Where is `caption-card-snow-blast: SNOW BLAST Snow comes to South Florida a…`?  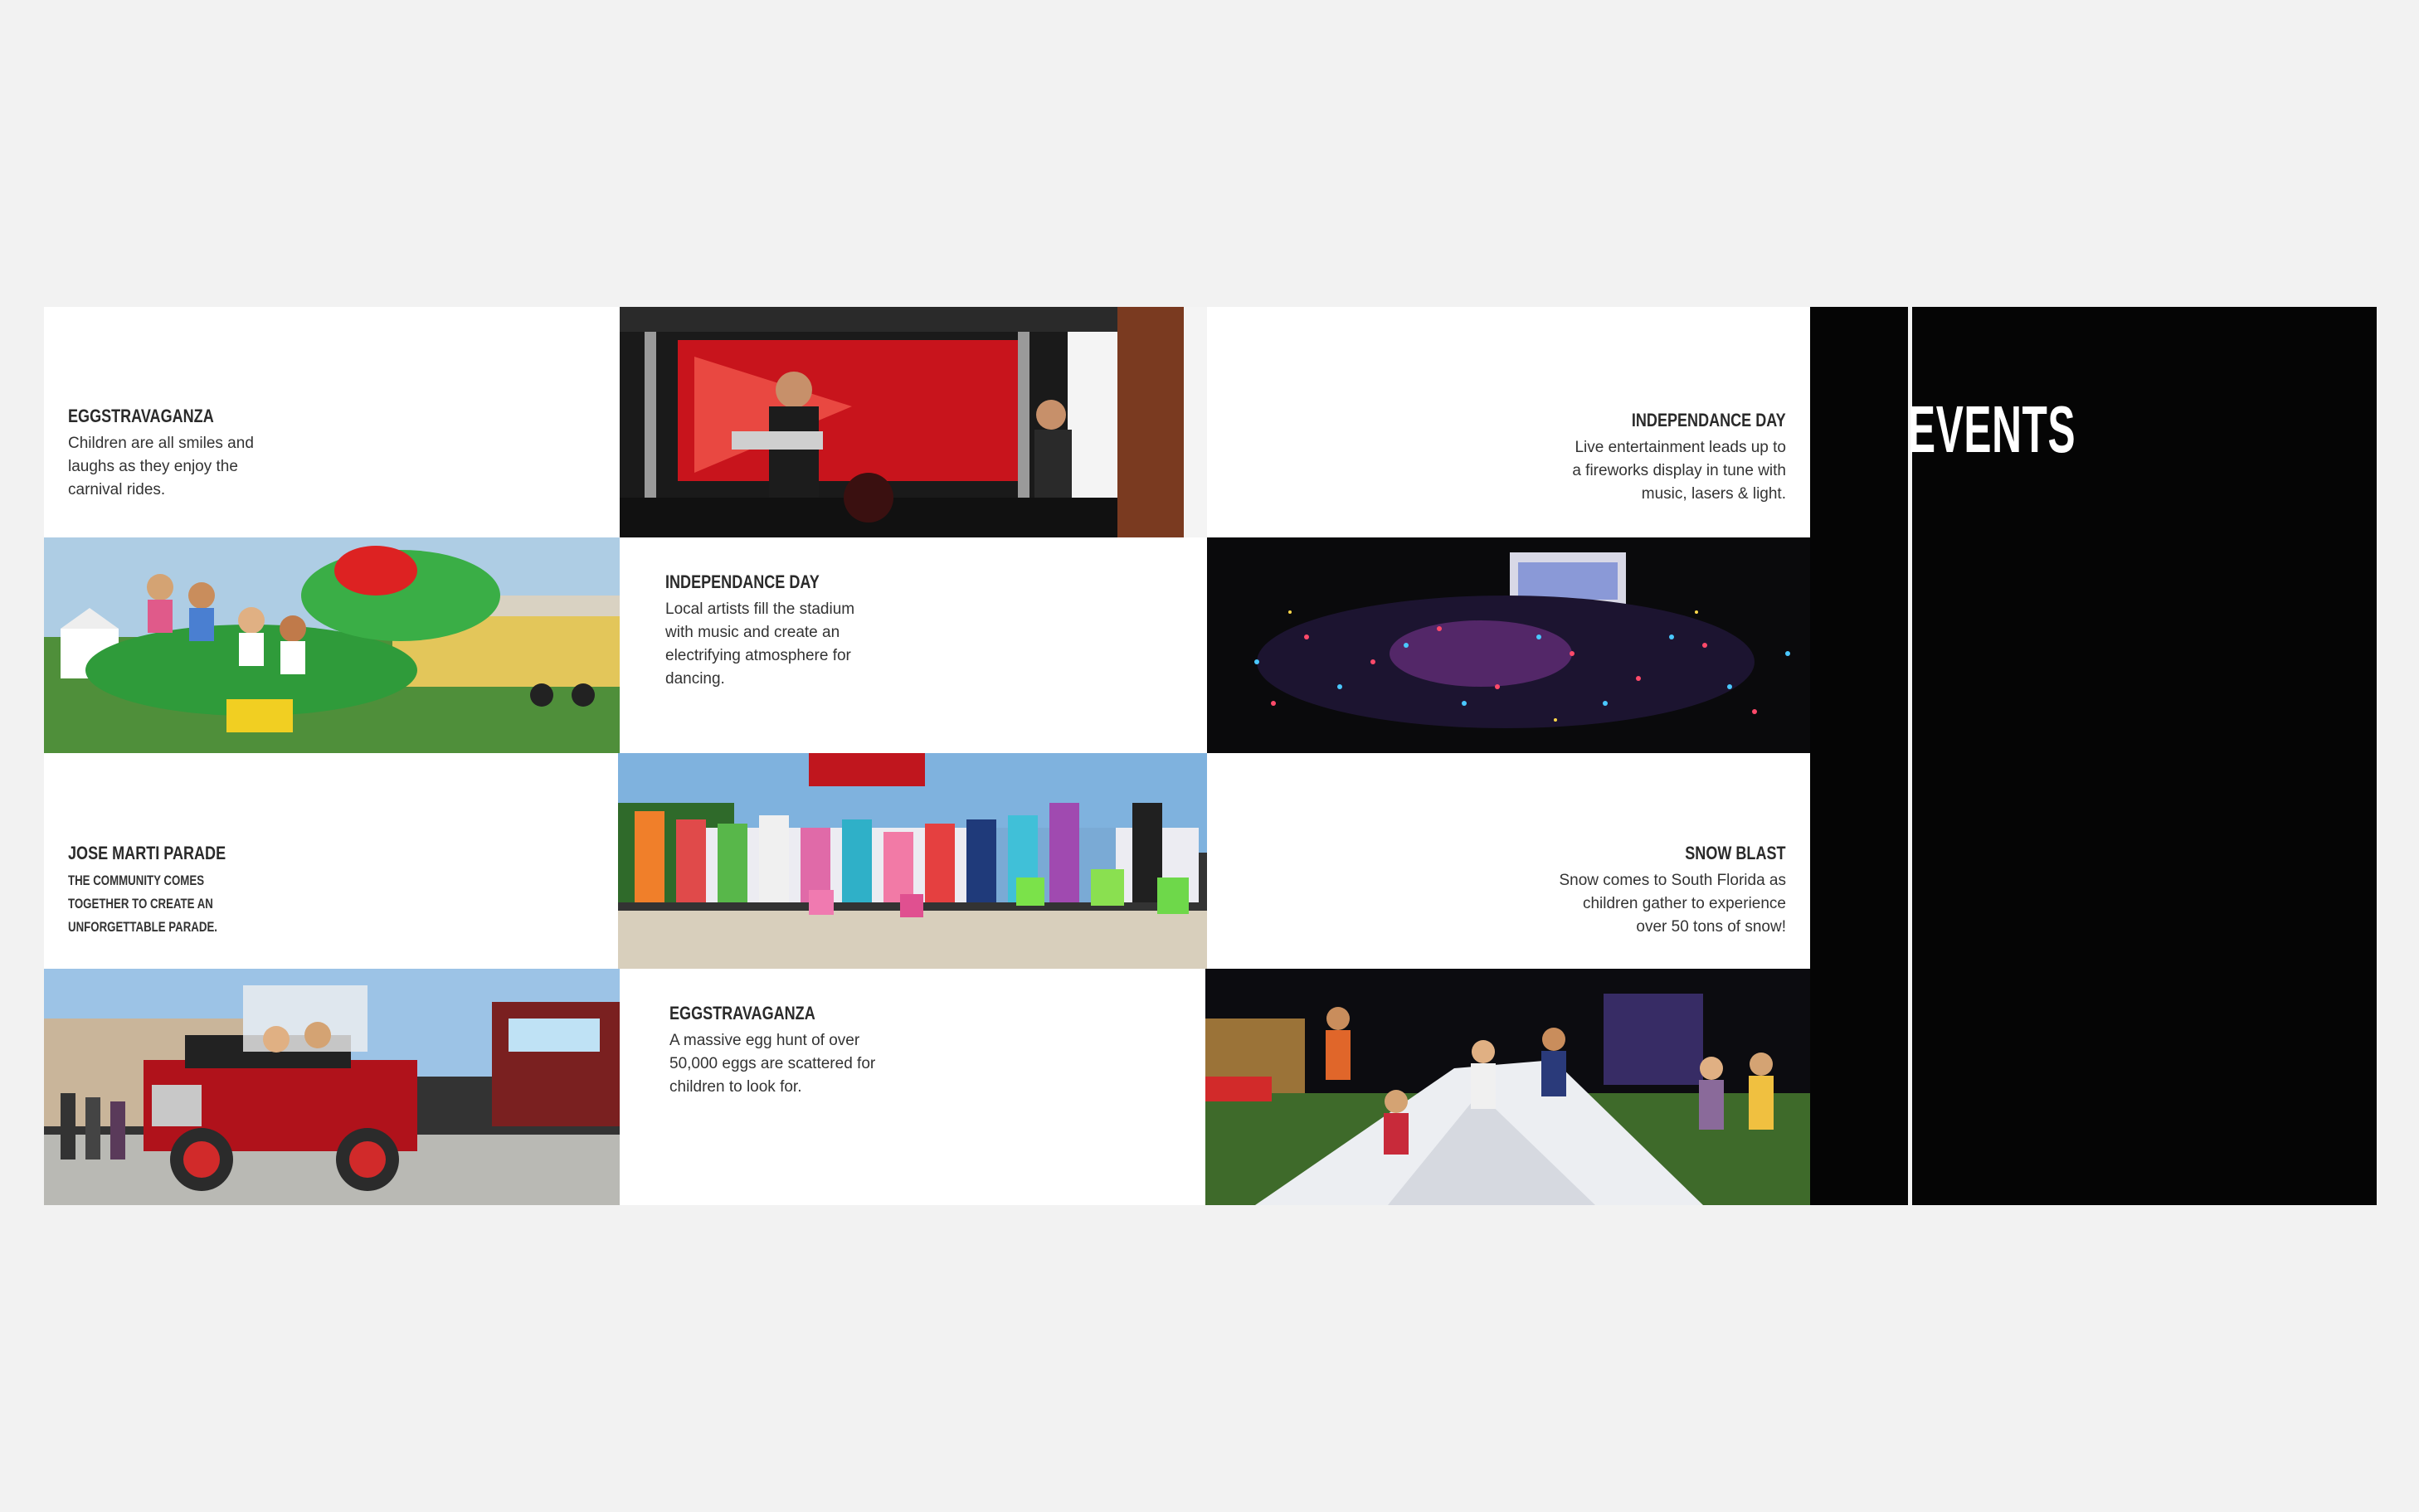
caption-card-snow-blast: SNOW BLAST Snow comes to South Florida a… is located at coordinates (1508, 861).